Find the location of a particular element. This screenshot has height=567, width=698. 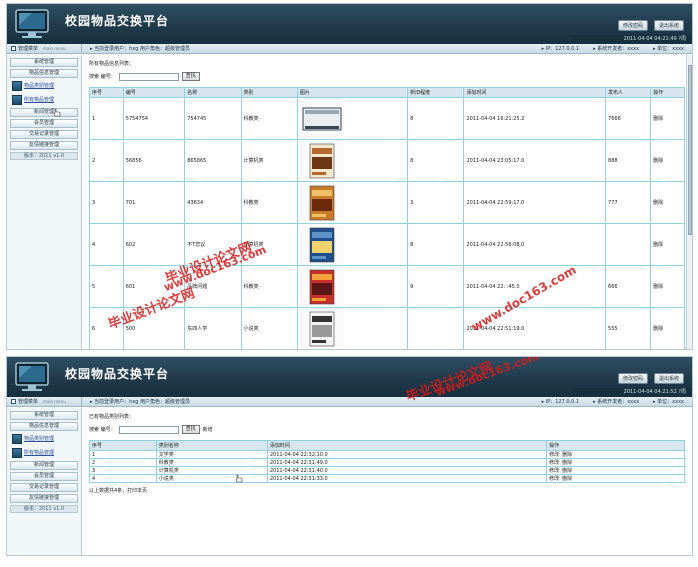

search-row: 搜索 编号： 查找 新增 is located at coordinates (387, 429).